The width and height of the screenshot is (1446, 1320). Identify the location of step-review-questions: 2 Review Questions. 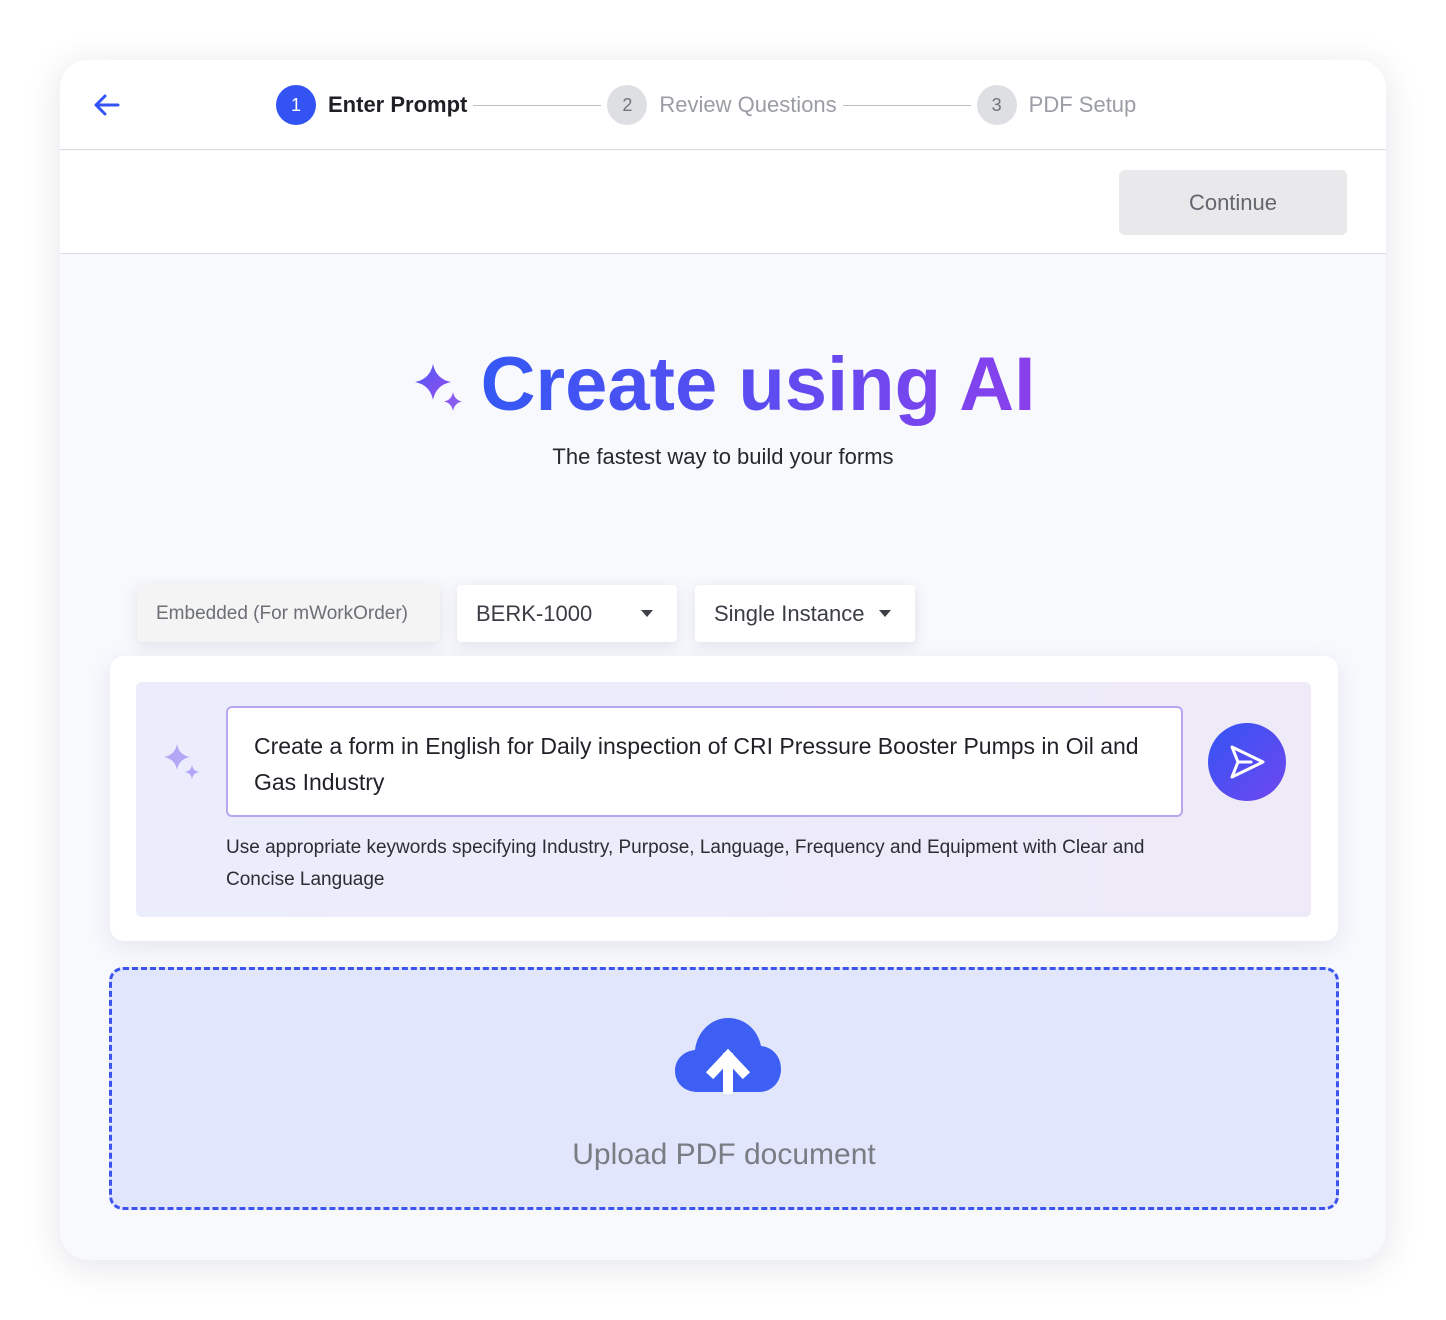
(722, 105).